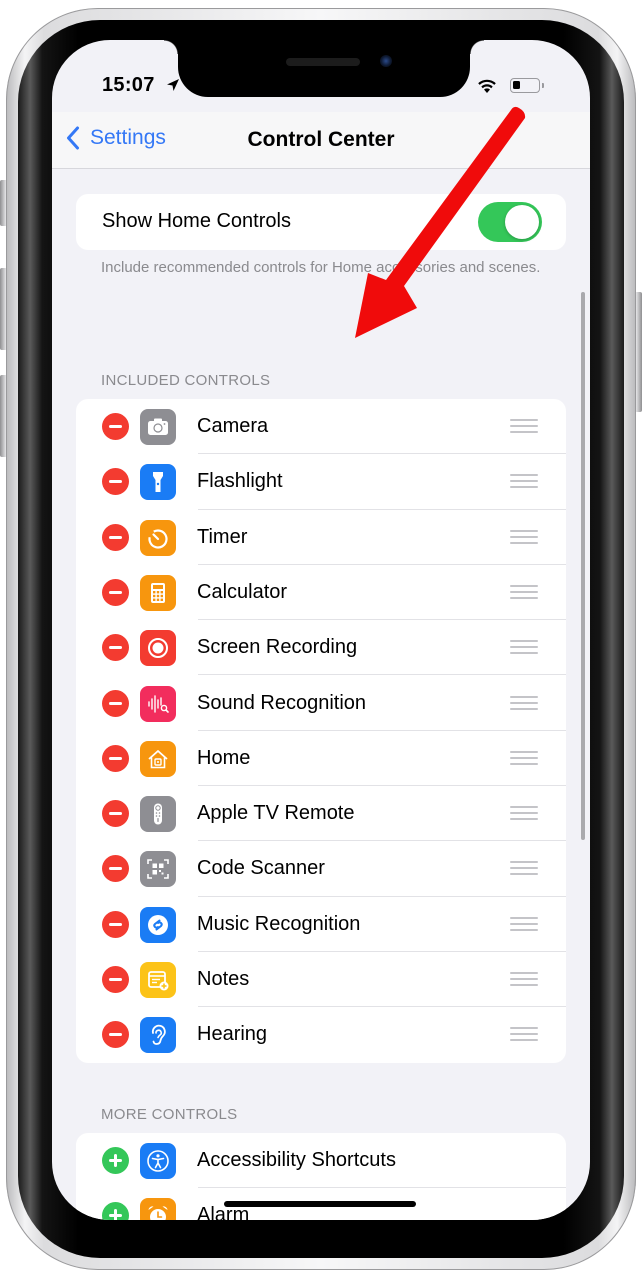 This screenshot has height=1274, width=642. What do you see at coordinates (261, 868) in the screenshot?
I see `control-label: Code Scanner` at bounding box center [261, 868].